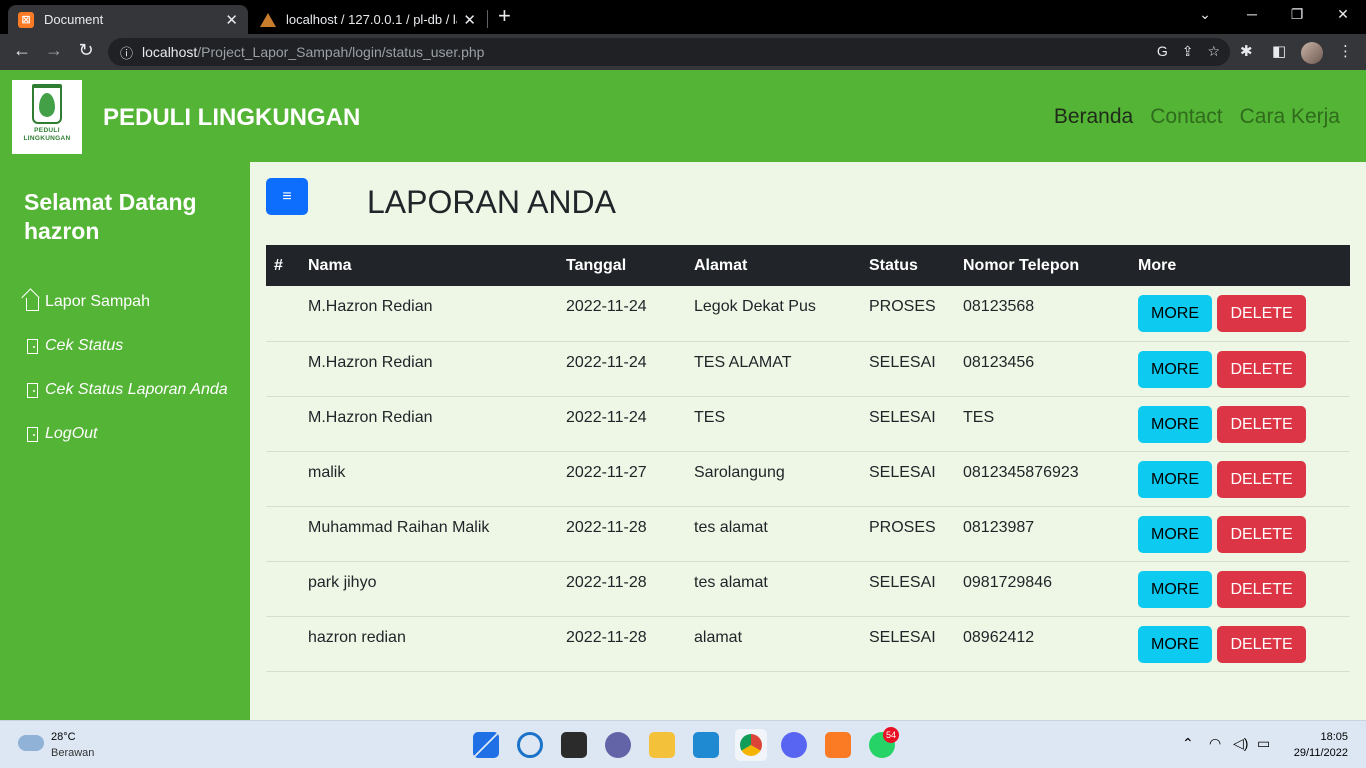 Image resolution: width=1366 pixels, height=768 pixels. Describe the element at coordinates (773, 314) in the screenshot. I see `alamat-cell: Legok Dekat Pus` at that location.